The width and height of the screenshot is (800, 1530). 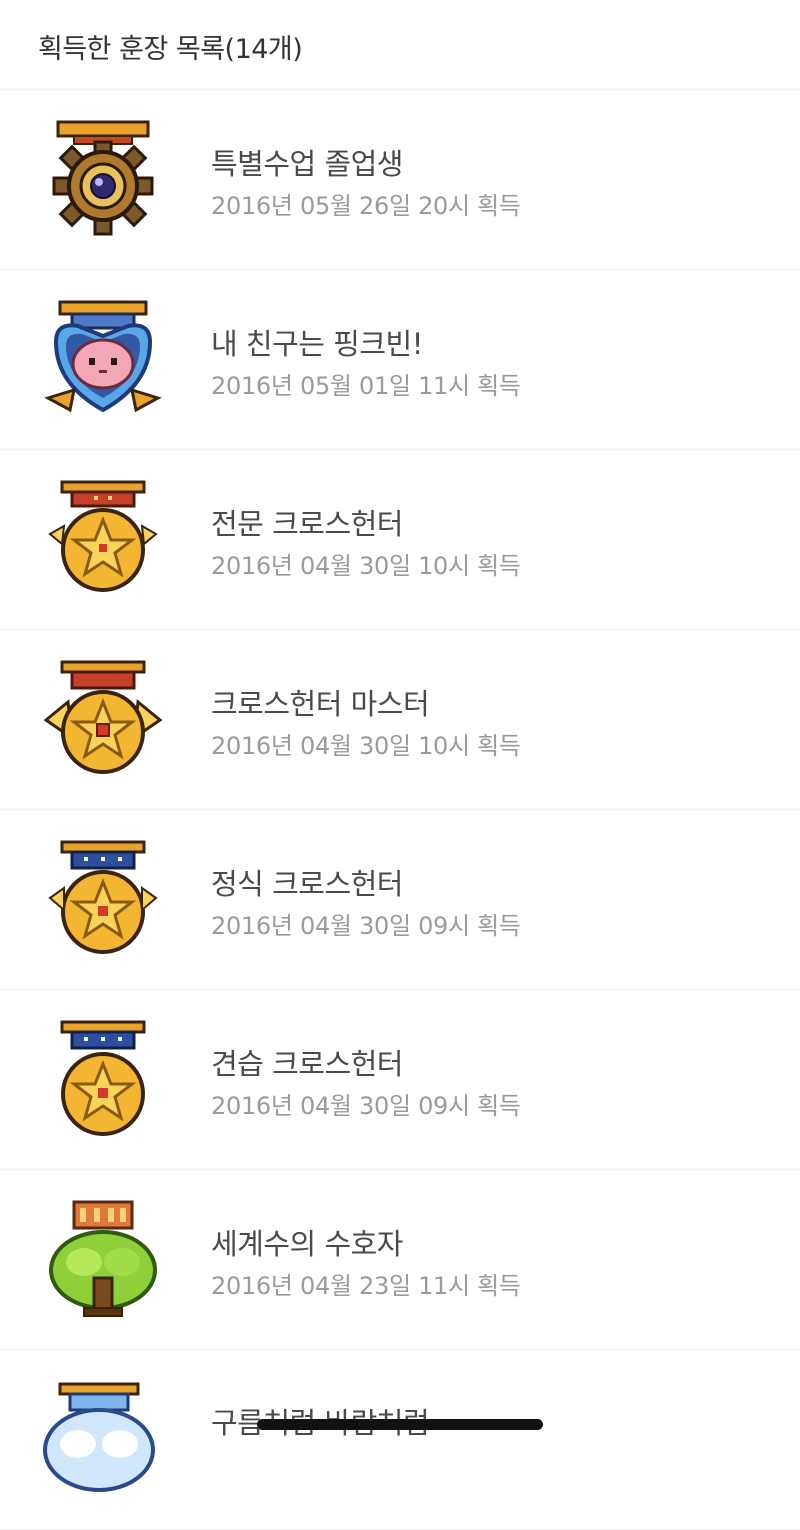 I want to click on medal-list-item: 견습 크로스헌터 2016년 04월 30일 09시 획득, so click(x=400, y=1080).